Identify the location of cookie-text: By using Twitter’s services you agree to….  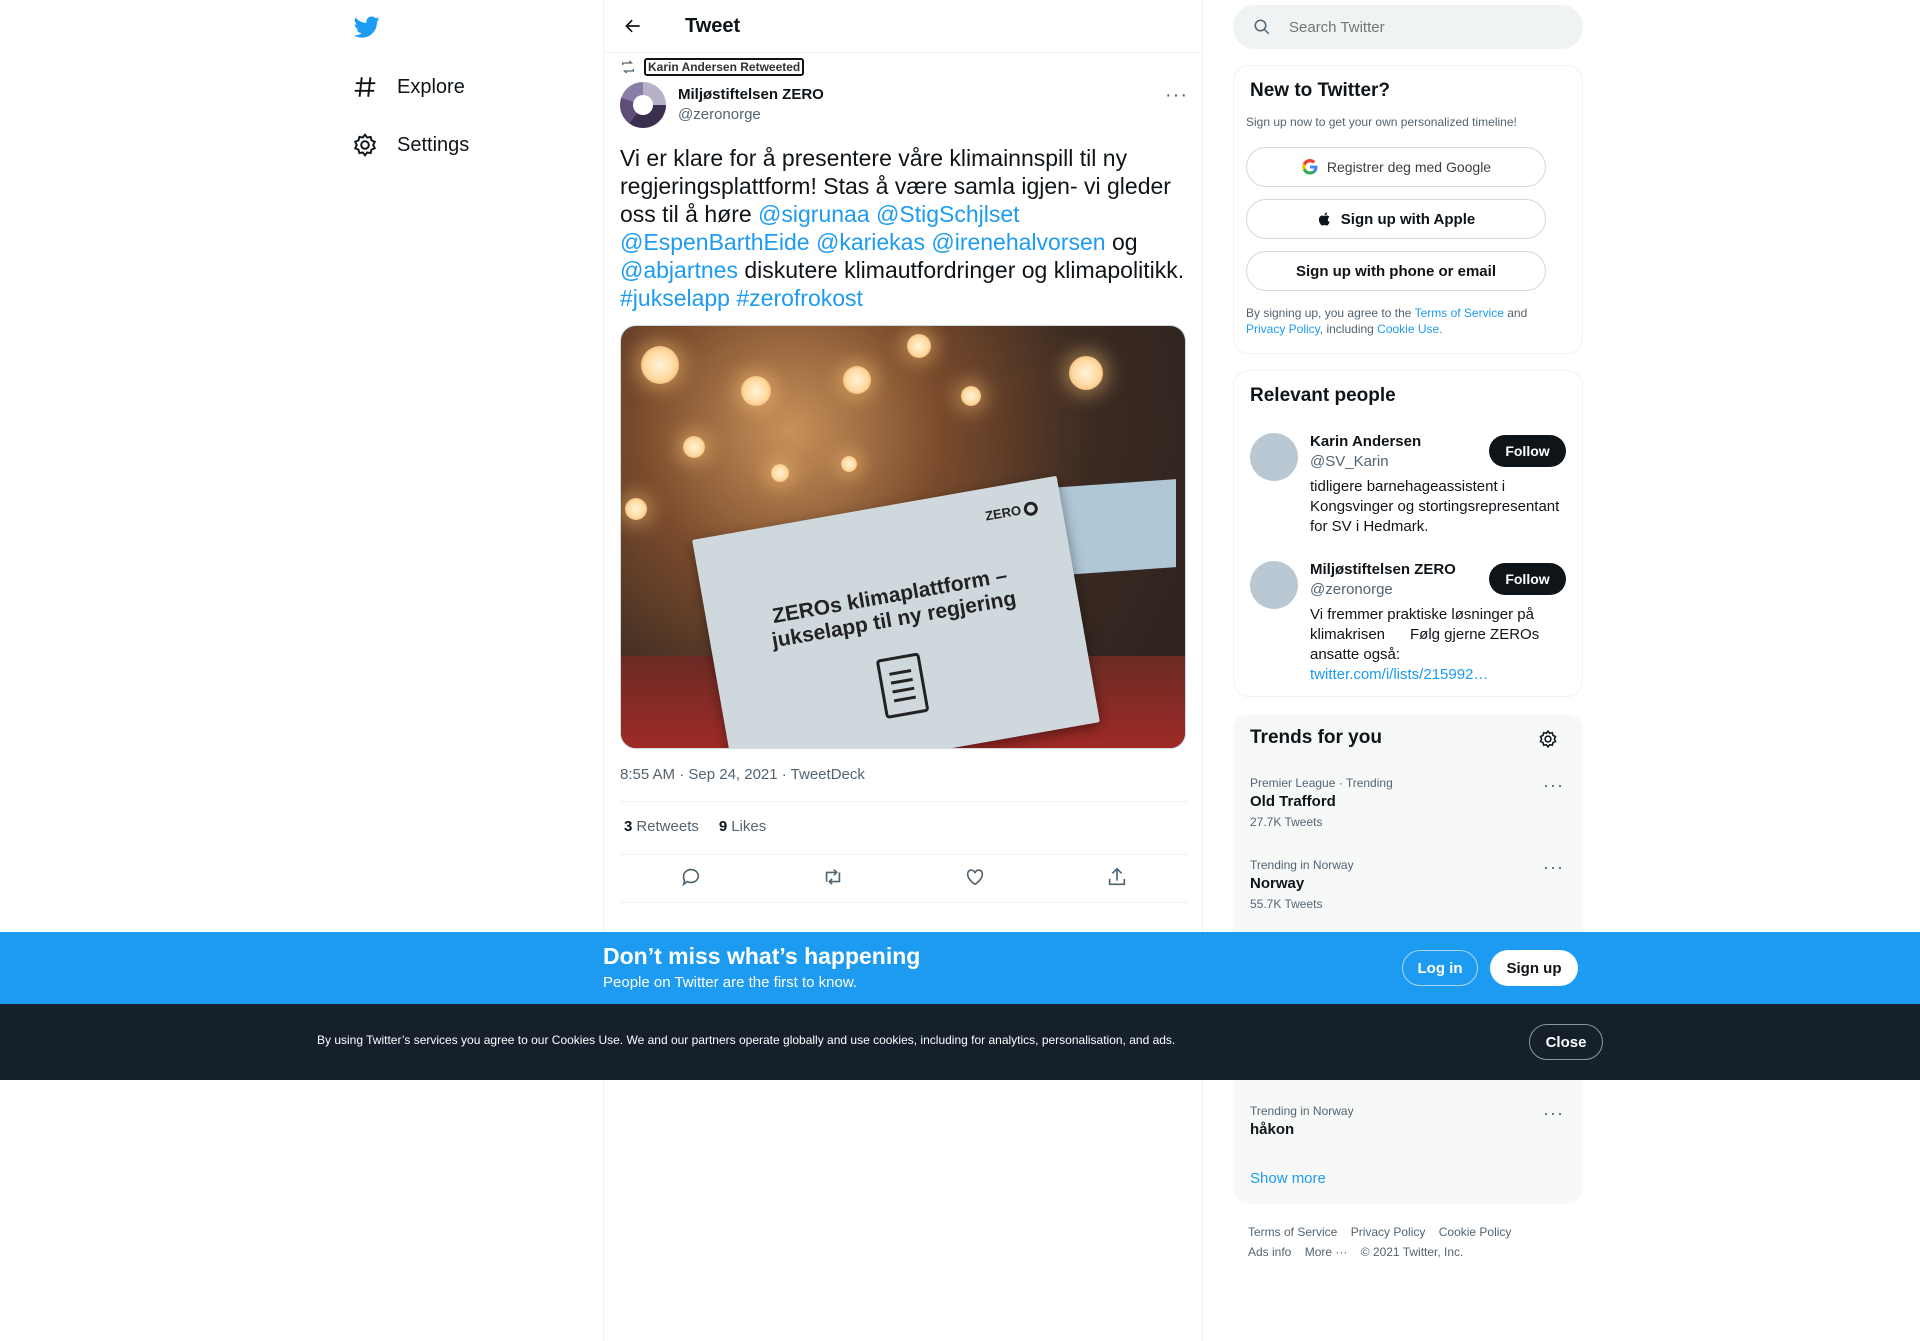
(746, 1040).